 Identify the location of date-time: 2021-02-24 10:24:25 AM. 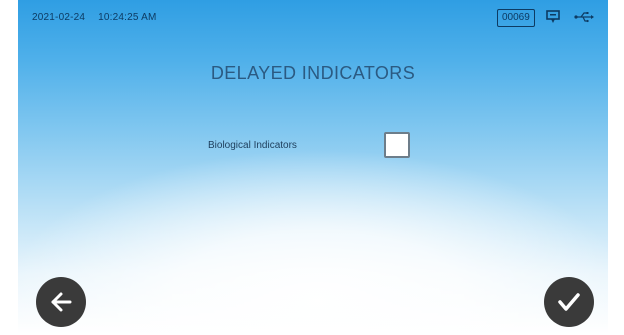
(99, 17).